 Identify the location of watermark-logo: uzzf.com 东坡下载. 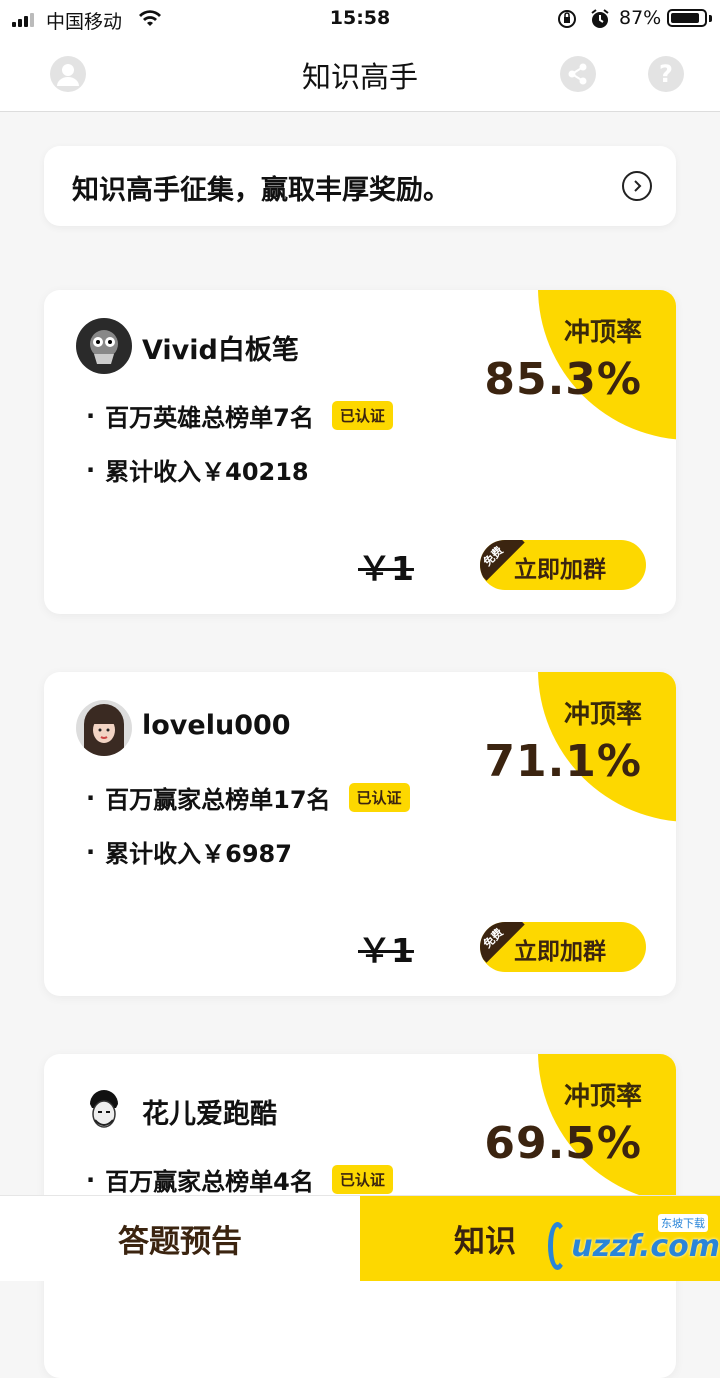
(634, 1244).